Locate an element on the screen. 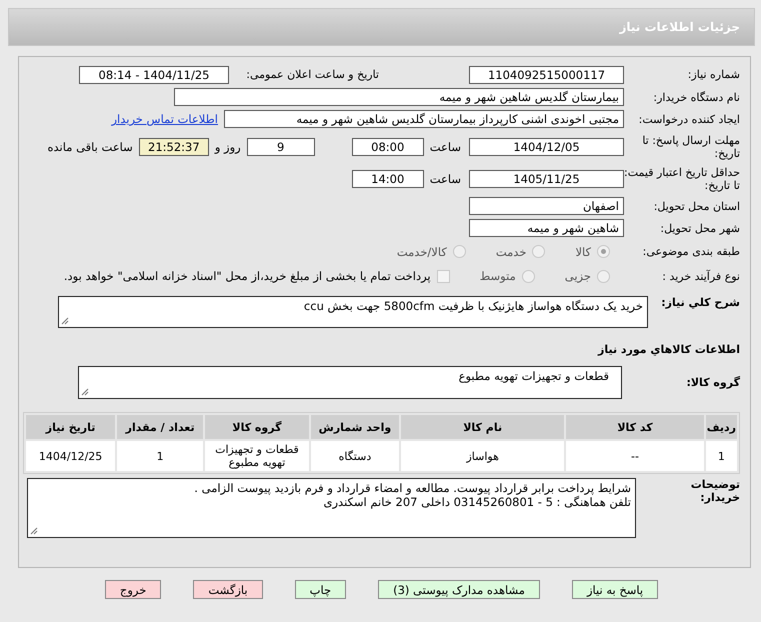 This screenshot has width=761, height=622. radio-label: متوسط is located at coordinates (498, 276).